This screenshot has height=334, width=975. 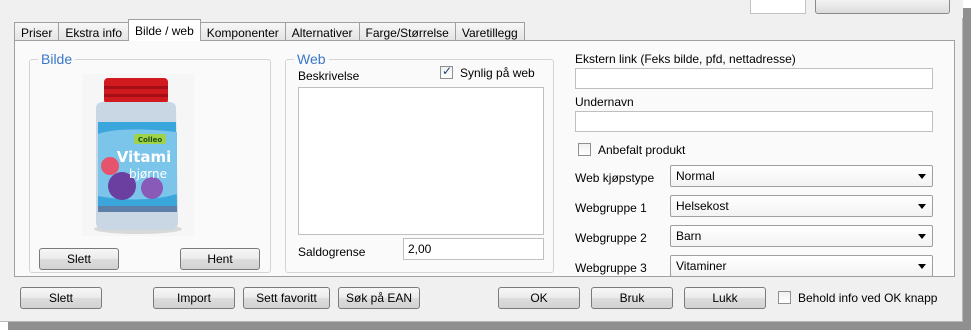 What do you see at coordinates (94, 31) in the screenshot?
I see `tab-ekstra-info: Ekstra info` at bounding box center [94, 31].